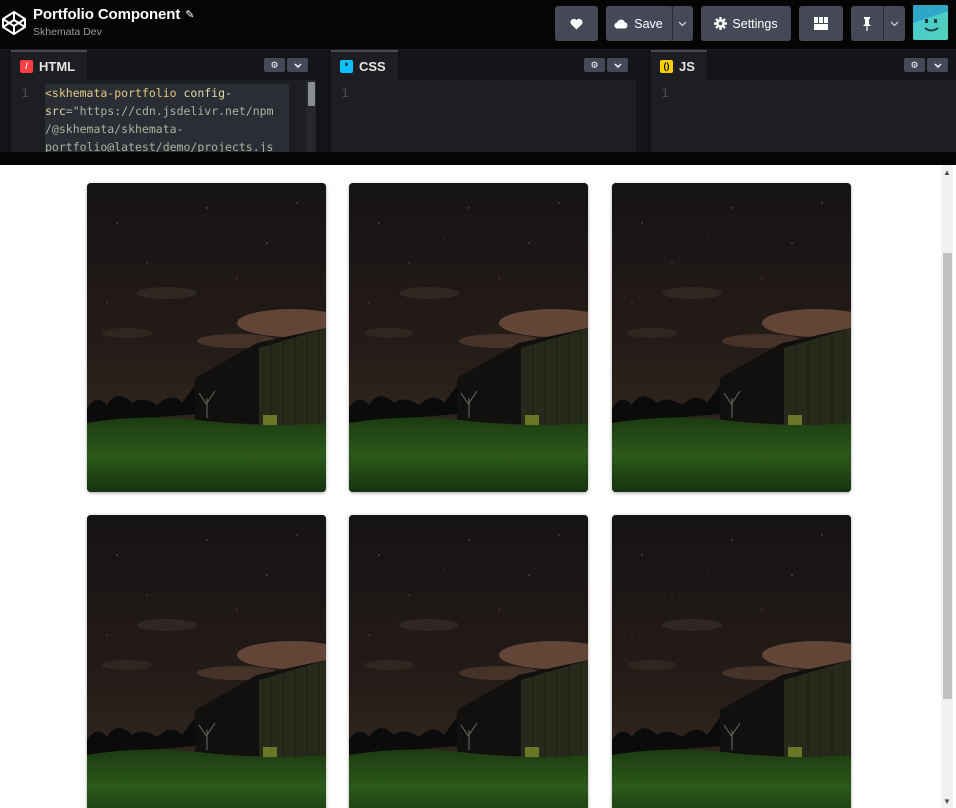 This screenshot has height=808, width=956. I want to click on js-collapse-button, so click(937, 65).